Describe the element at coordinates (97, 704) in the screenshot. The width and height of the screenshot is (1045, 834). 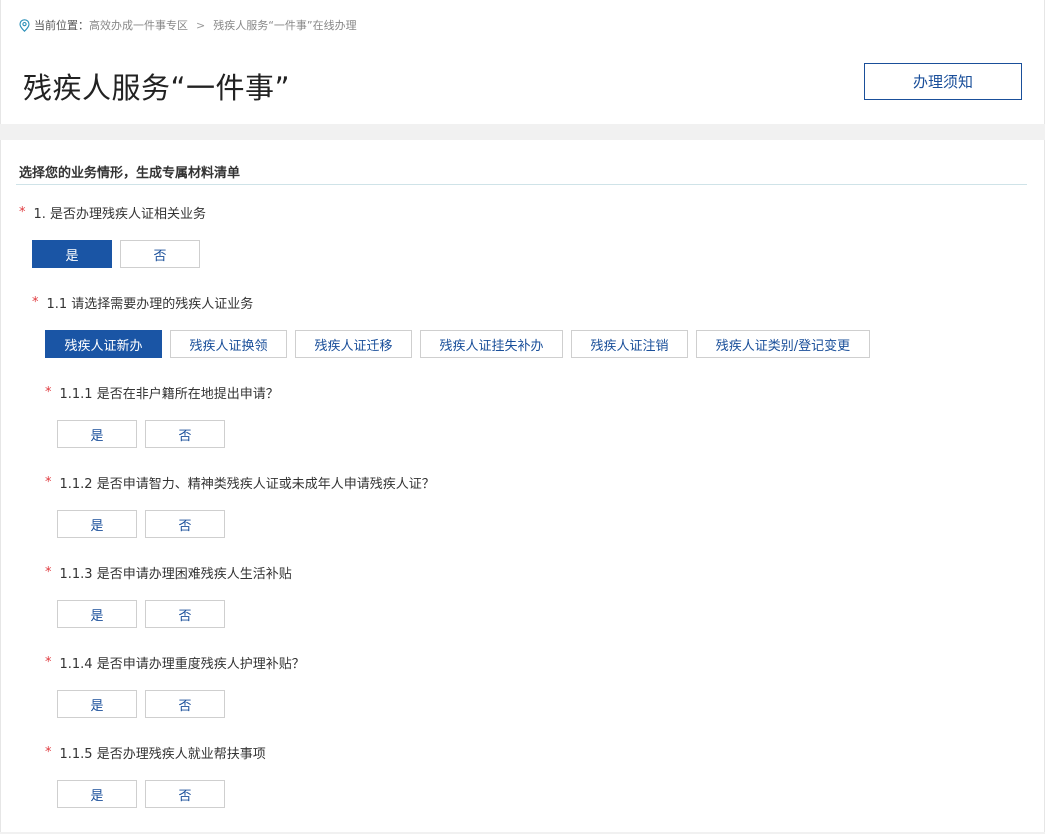
I see `q114-yes-button: 是` at that location.